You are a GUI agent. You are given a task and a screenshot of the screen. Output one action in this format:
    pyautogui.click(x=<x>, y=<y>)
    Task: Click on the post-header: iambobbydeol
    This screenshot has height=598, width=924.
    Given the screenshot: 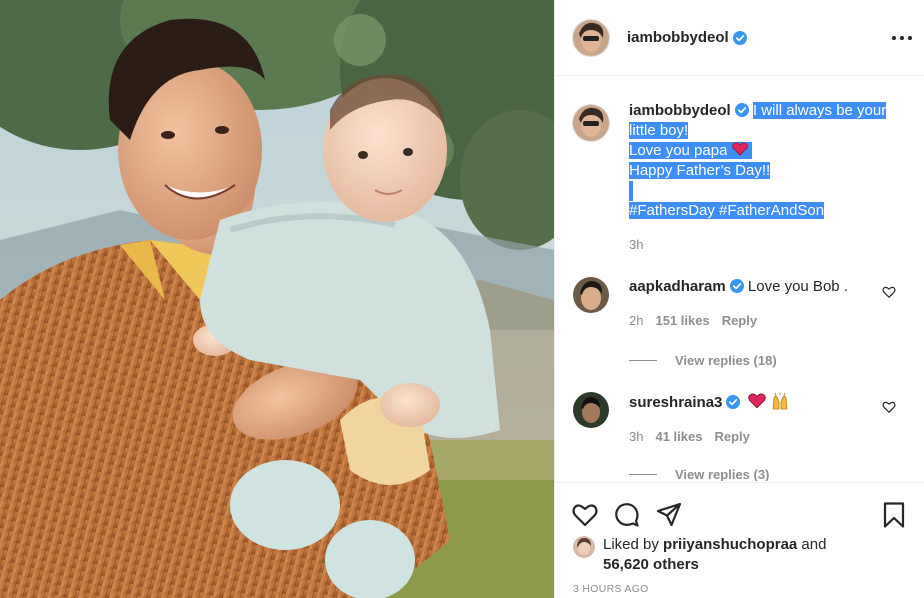 What is the action you would take?
    pyautogui.click(x=739, y=38)
    